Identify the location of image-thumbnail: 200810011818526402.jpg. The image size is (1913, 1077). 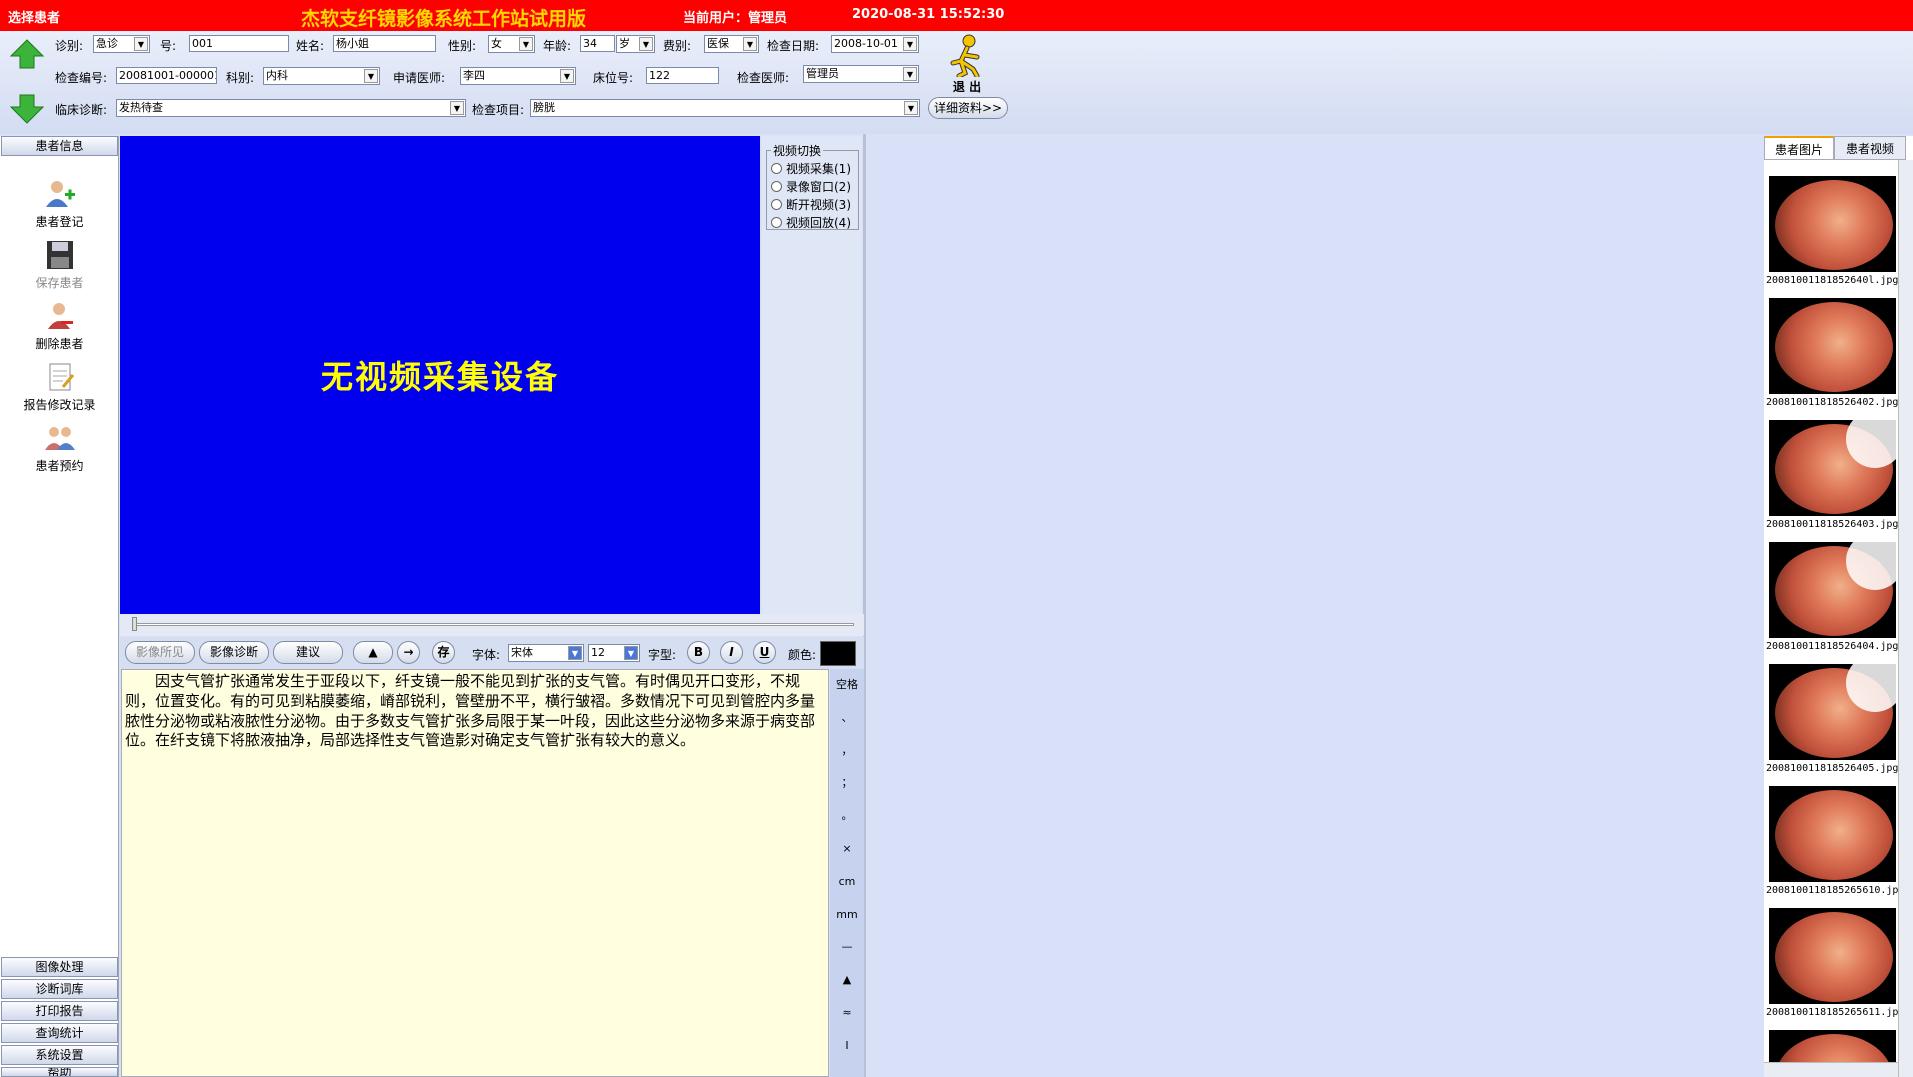
(1832, 353).